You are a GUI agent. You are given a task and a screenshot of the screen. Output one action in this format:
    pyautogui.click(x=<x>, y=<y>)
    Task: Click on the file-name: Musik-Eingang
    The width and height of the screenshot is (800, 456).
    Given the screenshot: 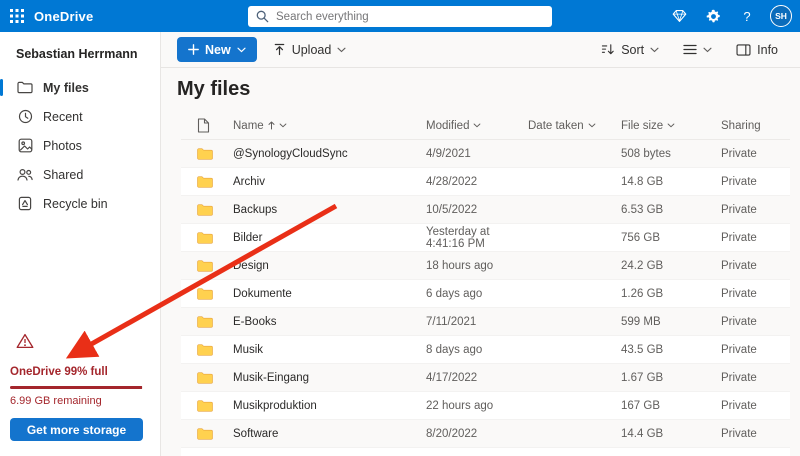 What is the action you would take?
    pyautogui.click(x=271, y=377)
    